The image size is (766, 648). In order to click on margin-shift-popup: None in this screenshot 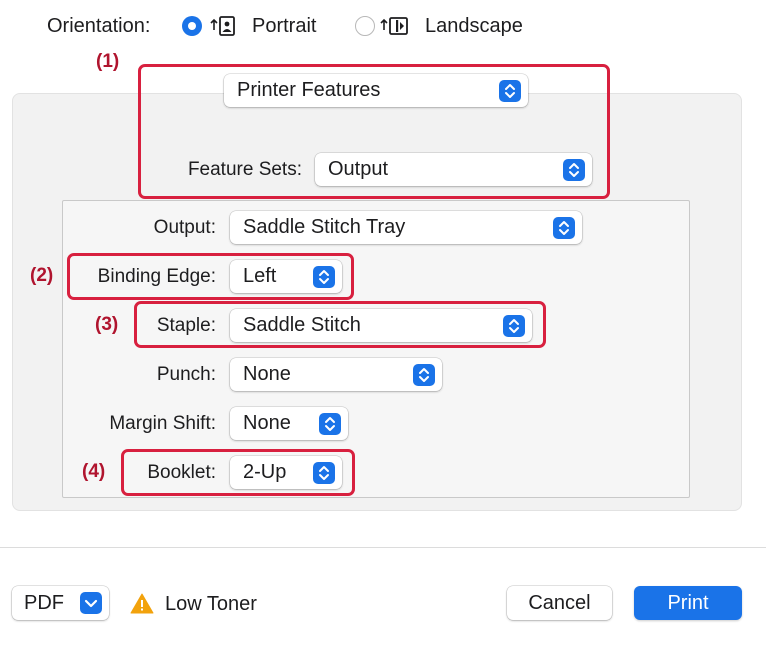, I will do `click(289, 423)`.